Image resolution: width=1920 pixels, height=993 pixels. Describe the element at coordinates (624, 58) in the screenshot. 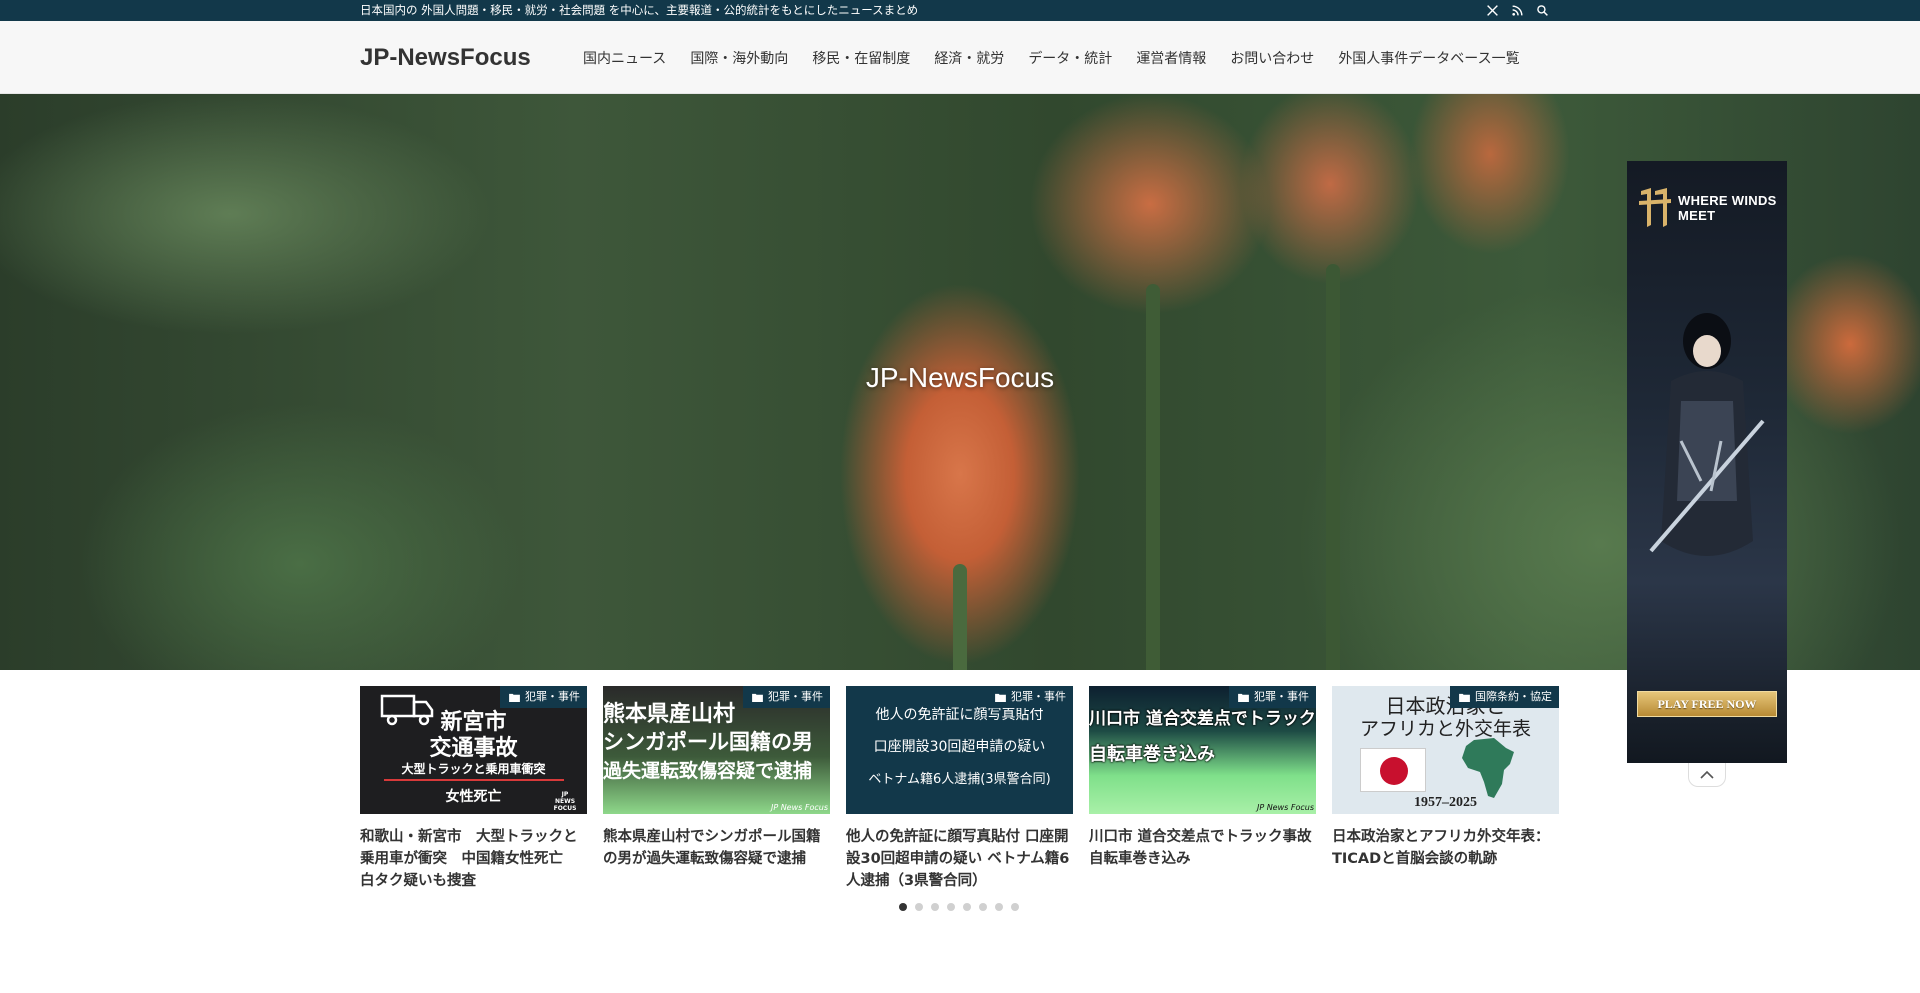

I see `nav-domestic-news: 国内ニュース` at that location.